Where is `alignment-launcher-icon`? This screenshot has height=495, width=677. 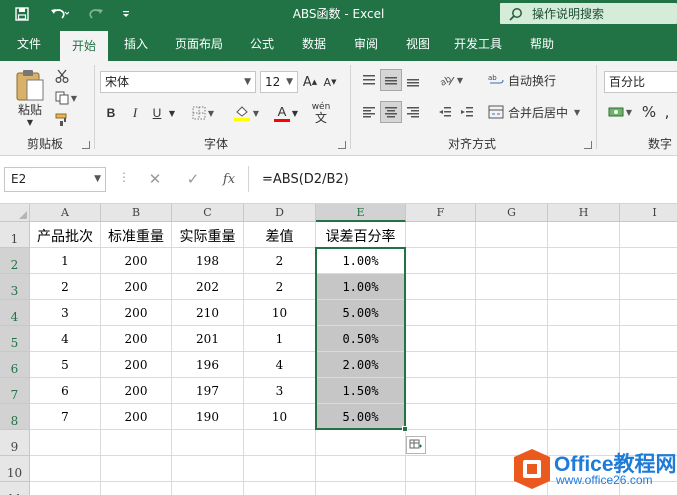
alignment-launcher-icon is located at coordinates (588, 145).